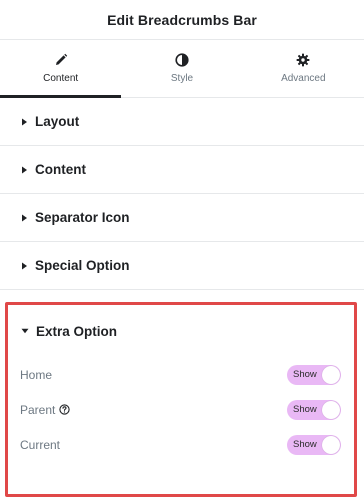  I want to click on control-parent: Parent Show, so click(181, 409).